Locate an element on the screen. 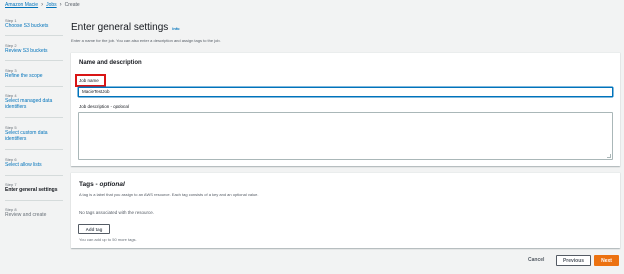 Image resolution: width=624 pixels, height=274 pixels. breadcrumb: Amazon Macie › Jobs › Create is located at coordinates (42, 5).